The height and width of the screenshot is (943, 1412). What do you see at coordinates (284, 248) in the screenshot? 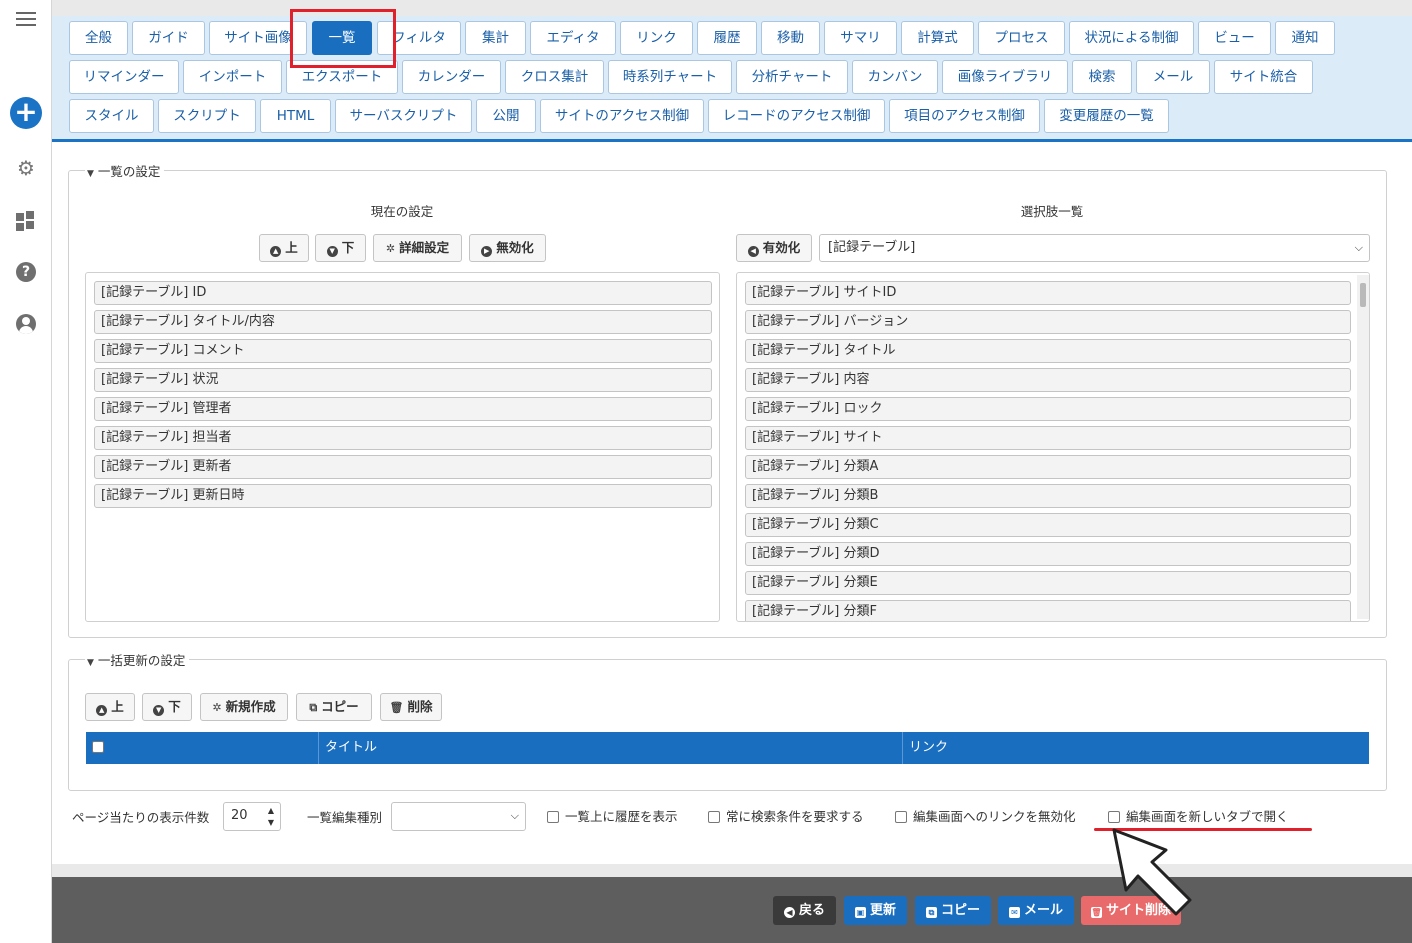
I see `move-up-button: ▲ 上` at bounding box center [284, 248].